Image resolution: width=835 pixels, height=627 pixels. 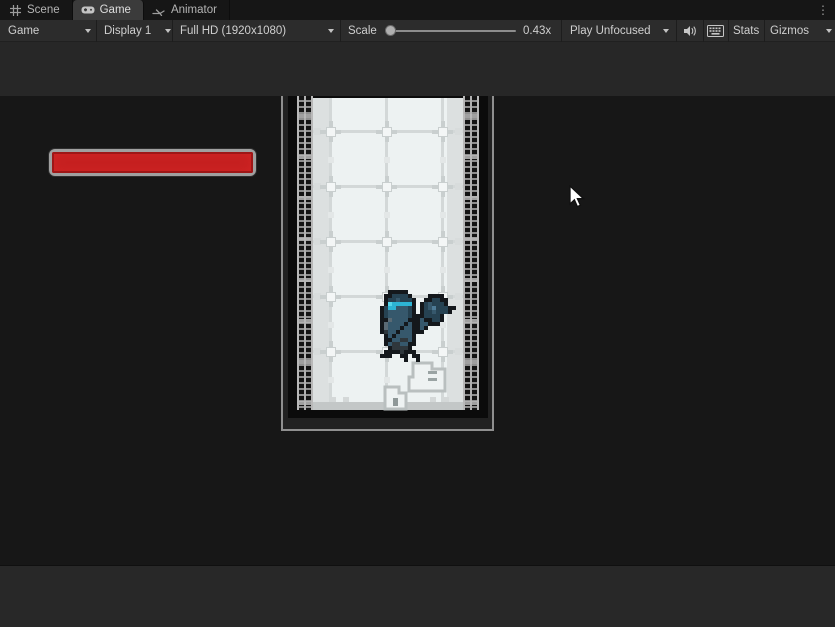 I want to click on stats-button-label: Stats, so click(x=746, y=31).